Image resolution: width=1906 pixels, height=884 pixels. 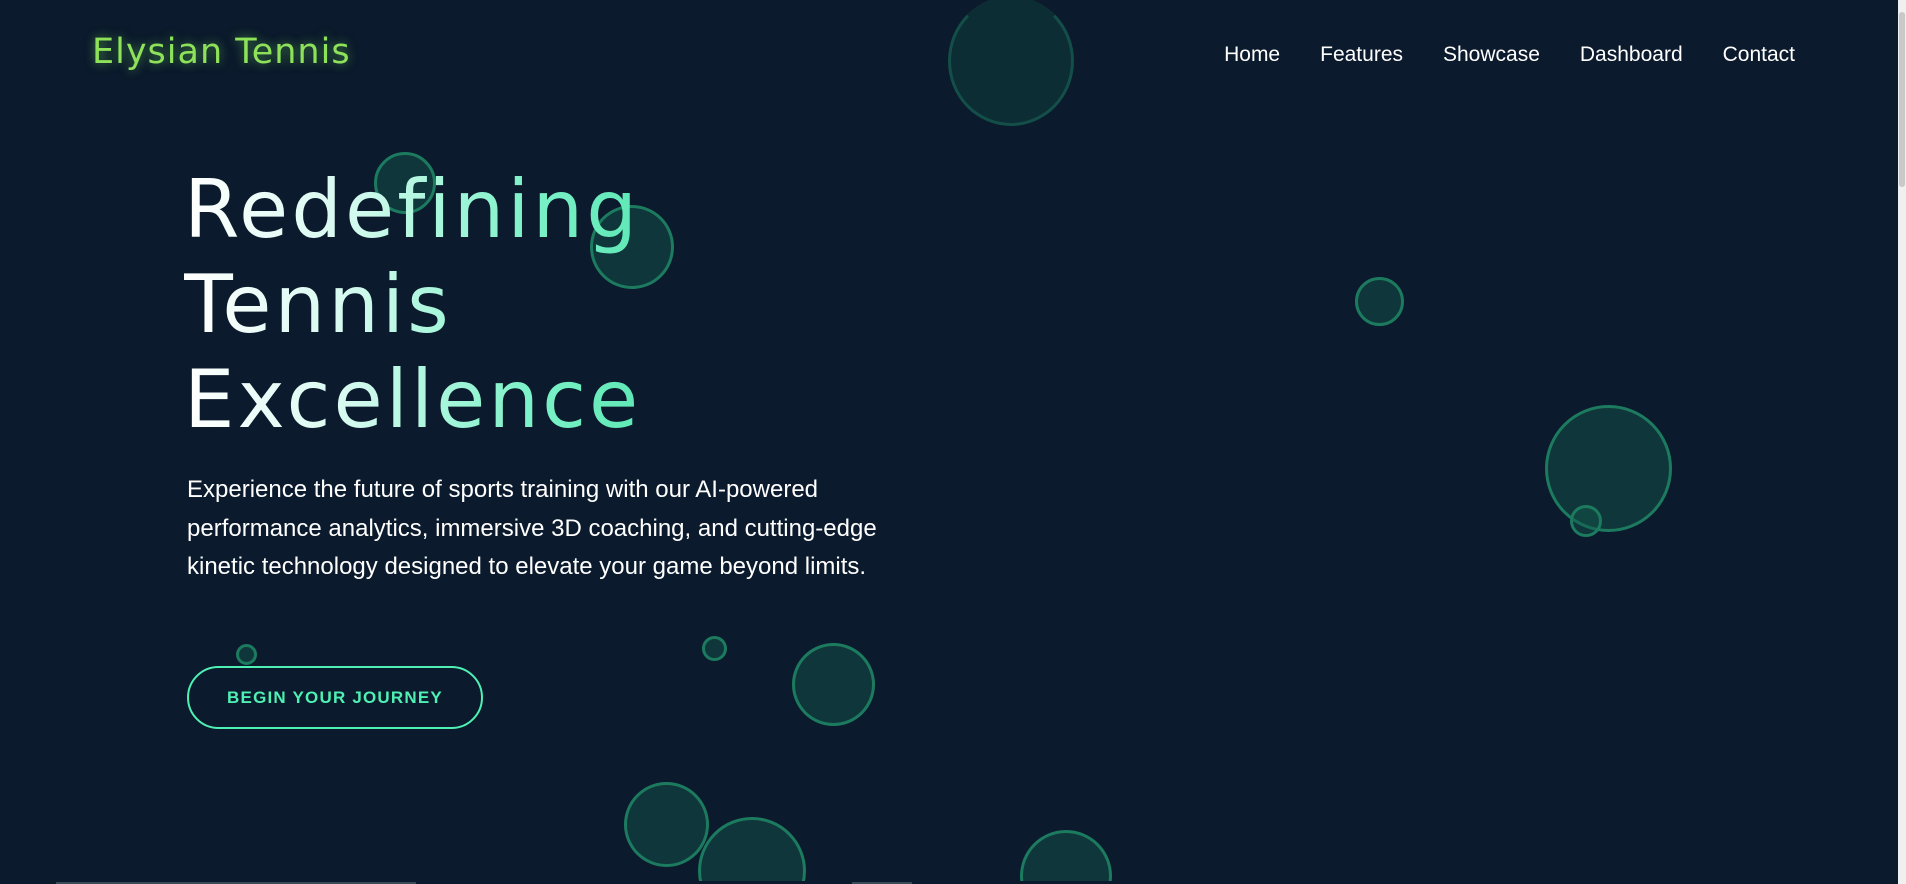 What do you see at coordinates (1361, 55) in the screenshot?
I see `nav-item-features: Features` at bounding box center [1361, 55].